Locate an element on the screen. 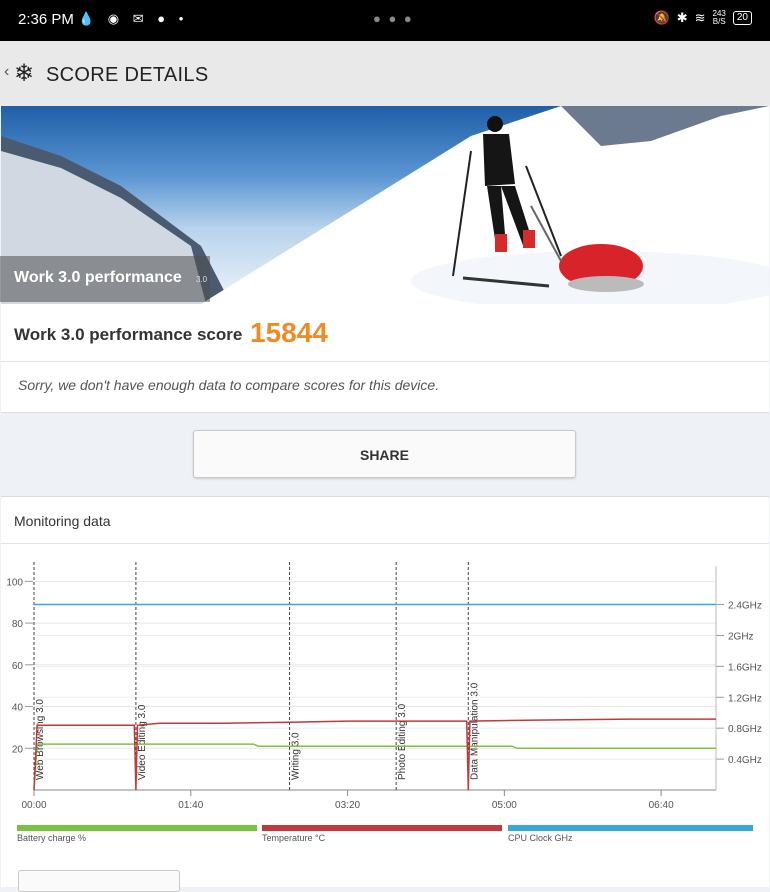  x-tick-label: 03:20 is located at coordinates (347, 805).